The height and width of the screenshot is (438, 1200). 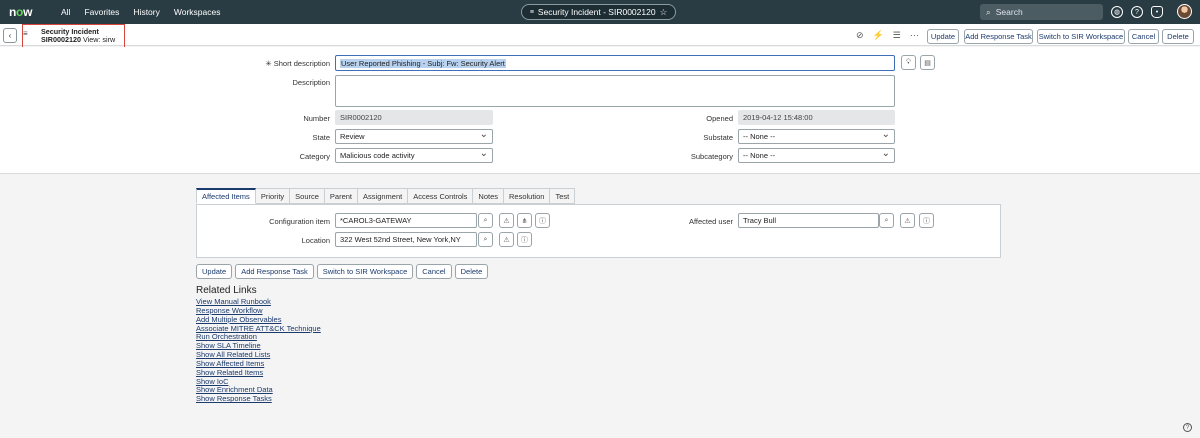 I want to click on tab-source: Source, so click(x=307, y=196).